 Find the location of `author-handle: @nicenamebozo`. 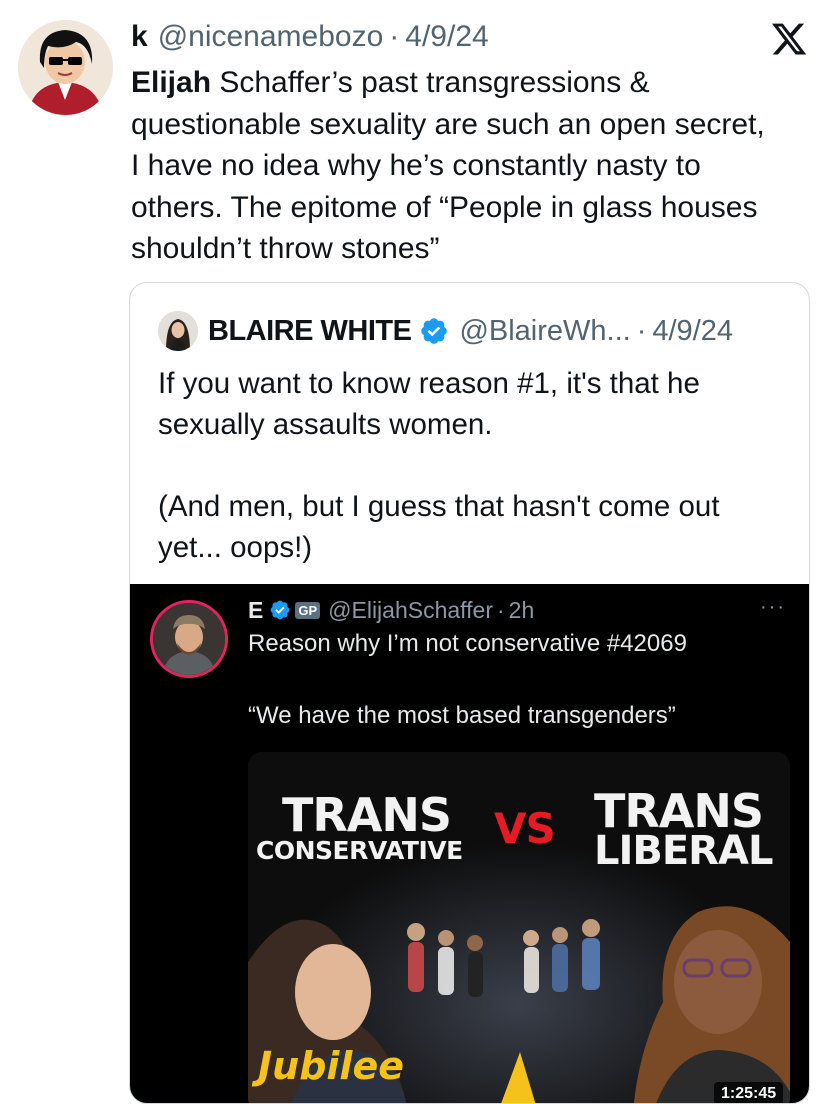

author-handle: @nicenamebozo is located at coordinates (271, 37).